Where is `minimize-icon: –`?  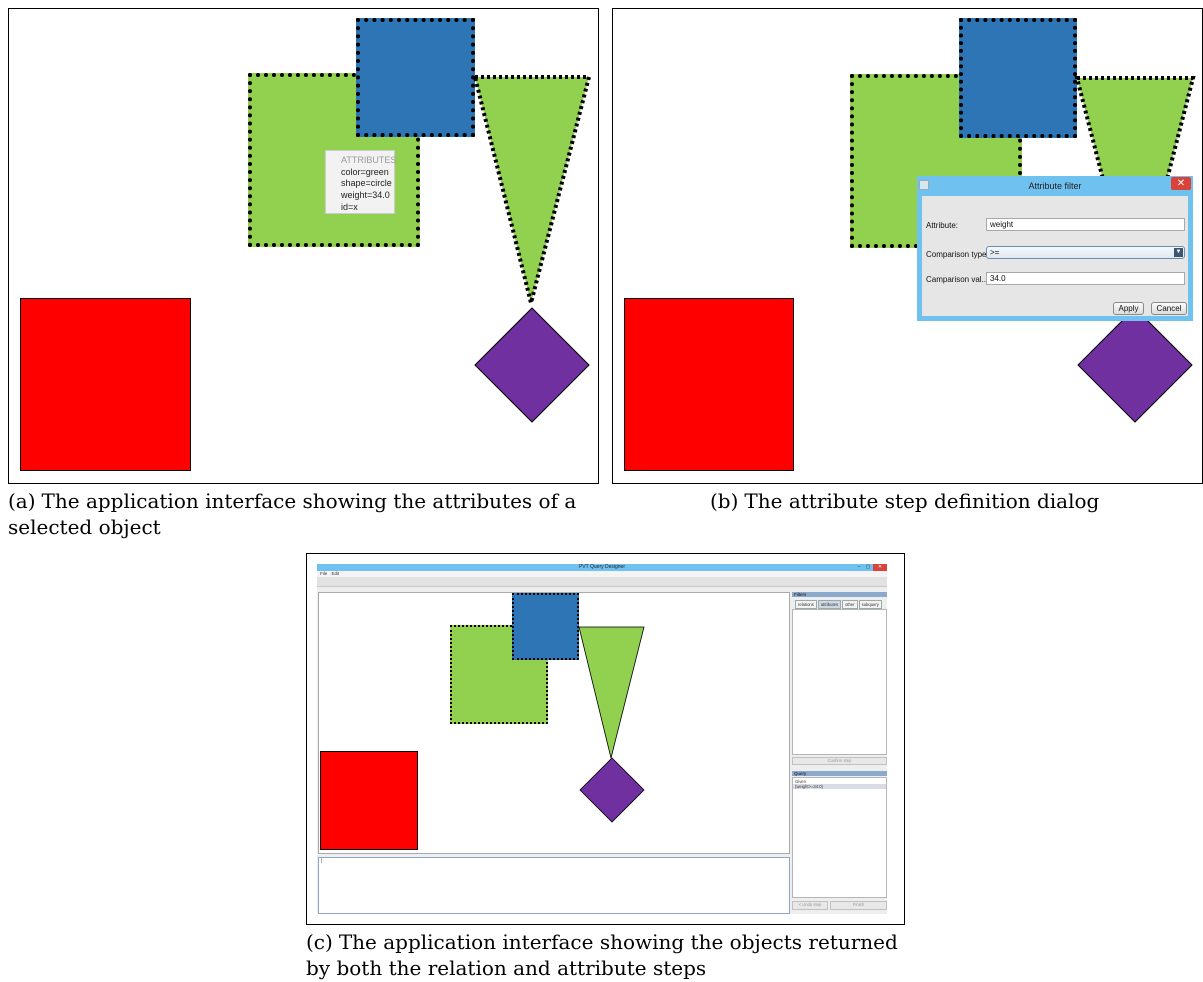
minimize-icon: – is located at coordinates (859, 567).